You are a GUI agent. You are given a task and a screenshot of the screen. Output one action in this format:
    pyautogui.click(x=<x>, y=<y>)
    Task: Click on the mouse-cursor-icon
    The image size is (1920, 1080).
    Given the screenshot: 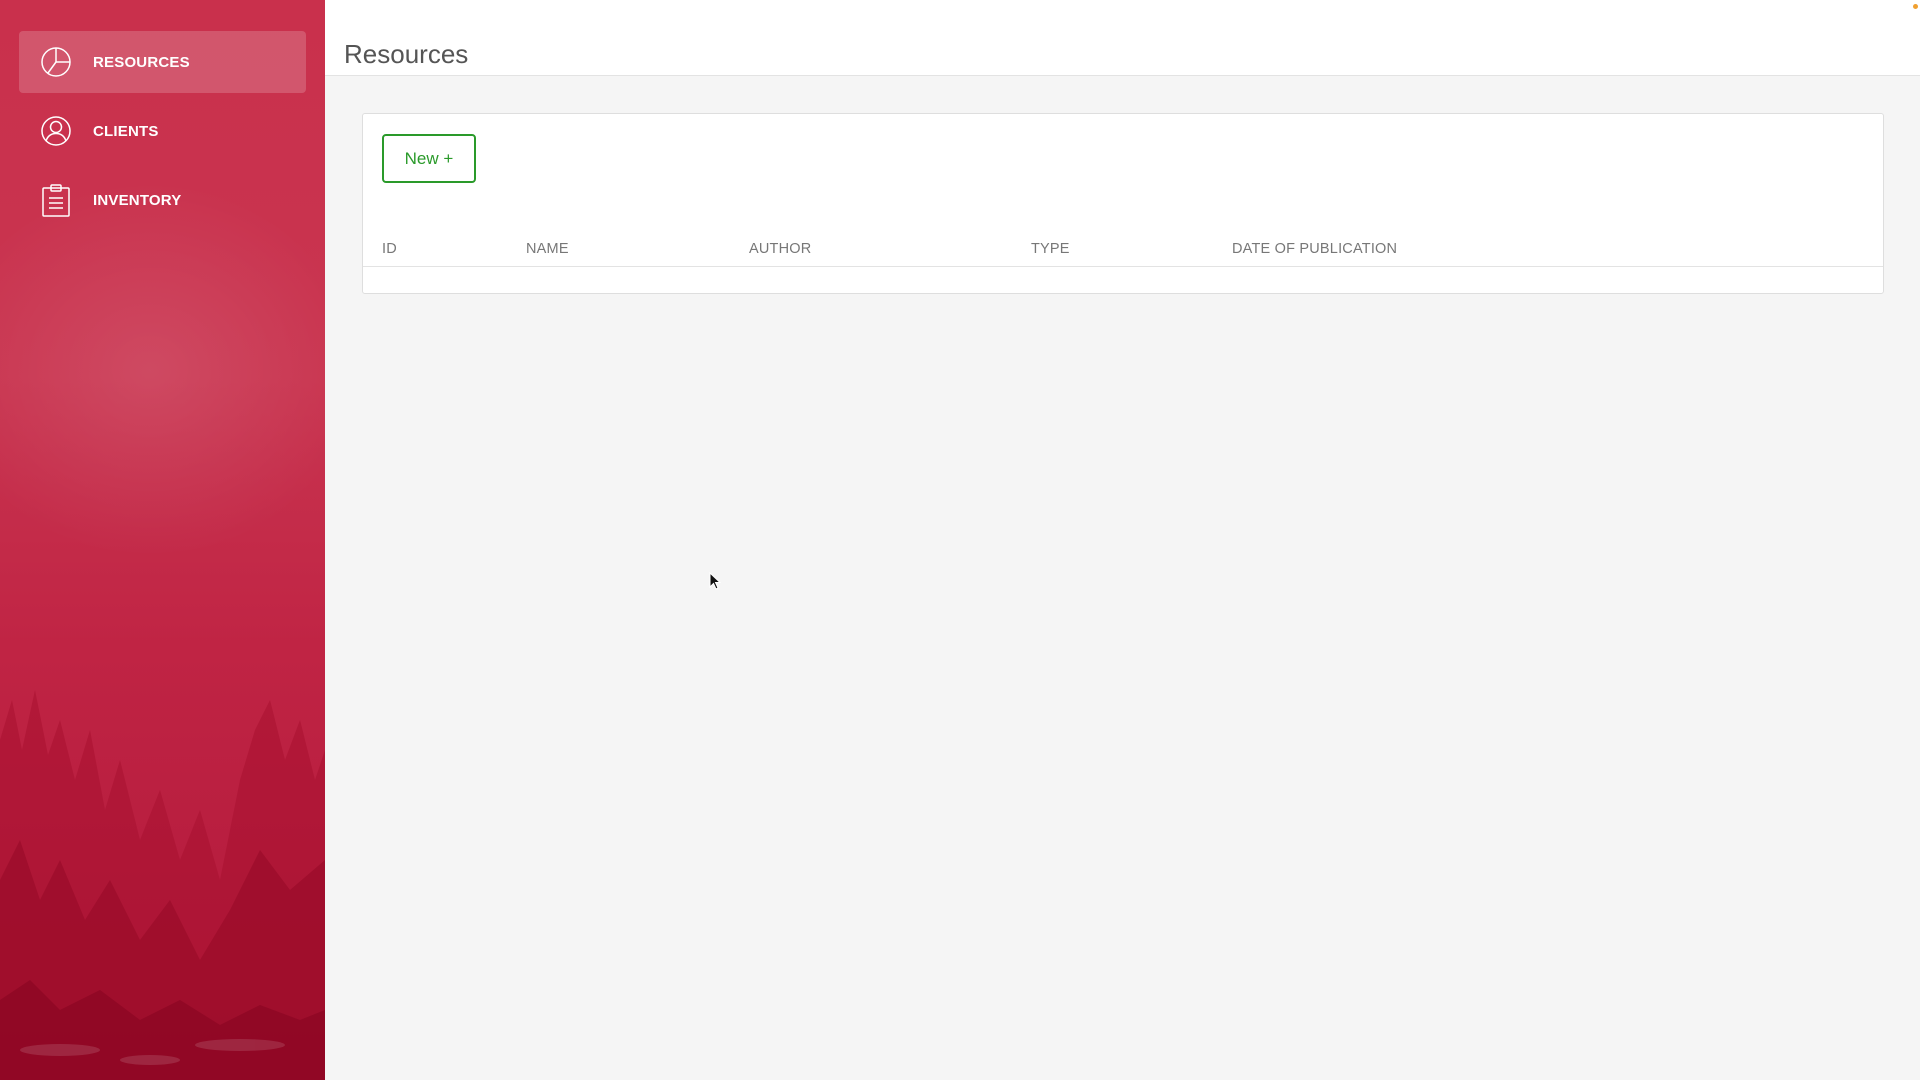 What is the action you would take?
    pyautogui.click(x=715, y=581)
    